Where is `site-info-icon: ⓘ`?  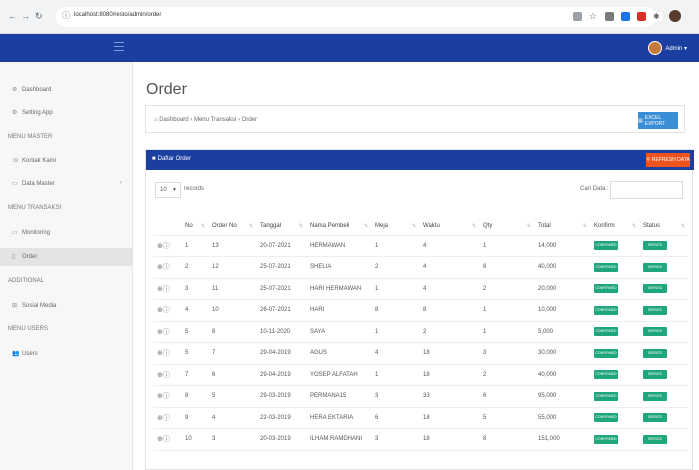
site-info-icon: ⓘ is located at coordinates (66, 15).